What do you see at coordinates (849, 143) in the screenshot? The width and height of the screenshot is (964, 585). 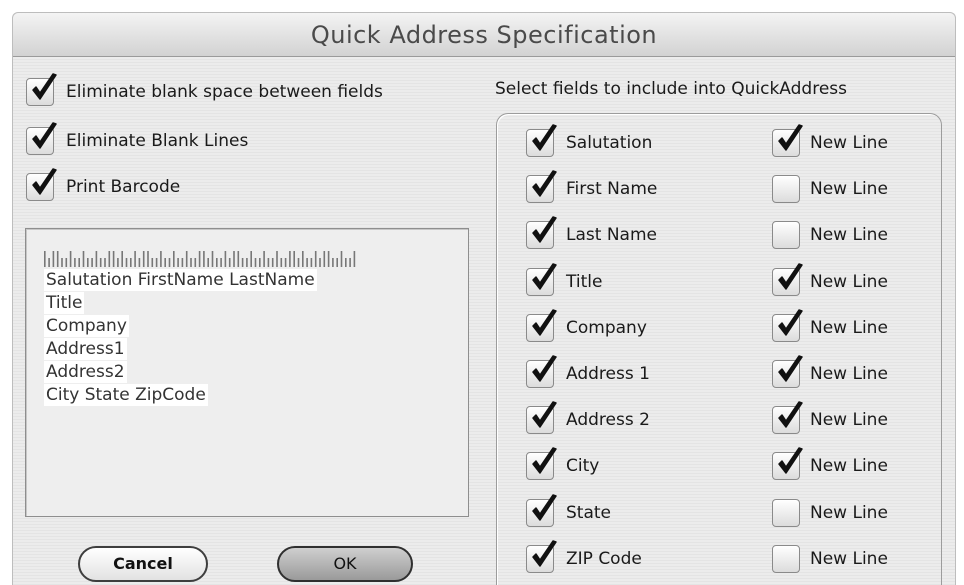 I see `new-line-label-1: New Line` at bounding box center [849, 143].